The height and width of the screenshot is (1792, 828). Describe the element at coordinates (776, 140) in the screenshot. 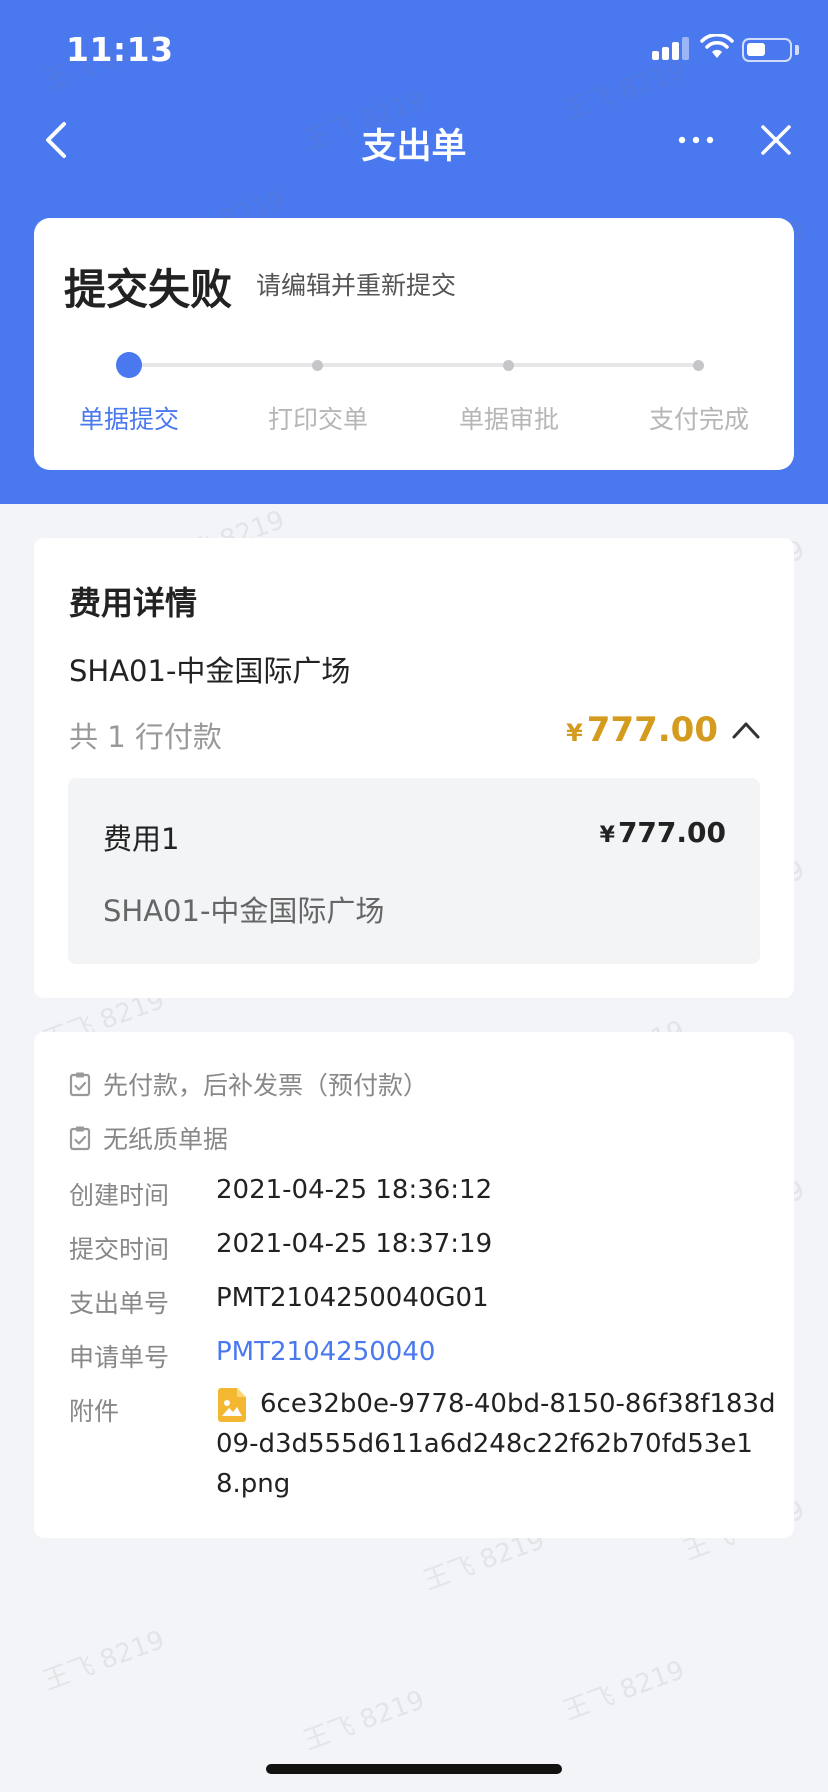

I see `close-icon` at that location.